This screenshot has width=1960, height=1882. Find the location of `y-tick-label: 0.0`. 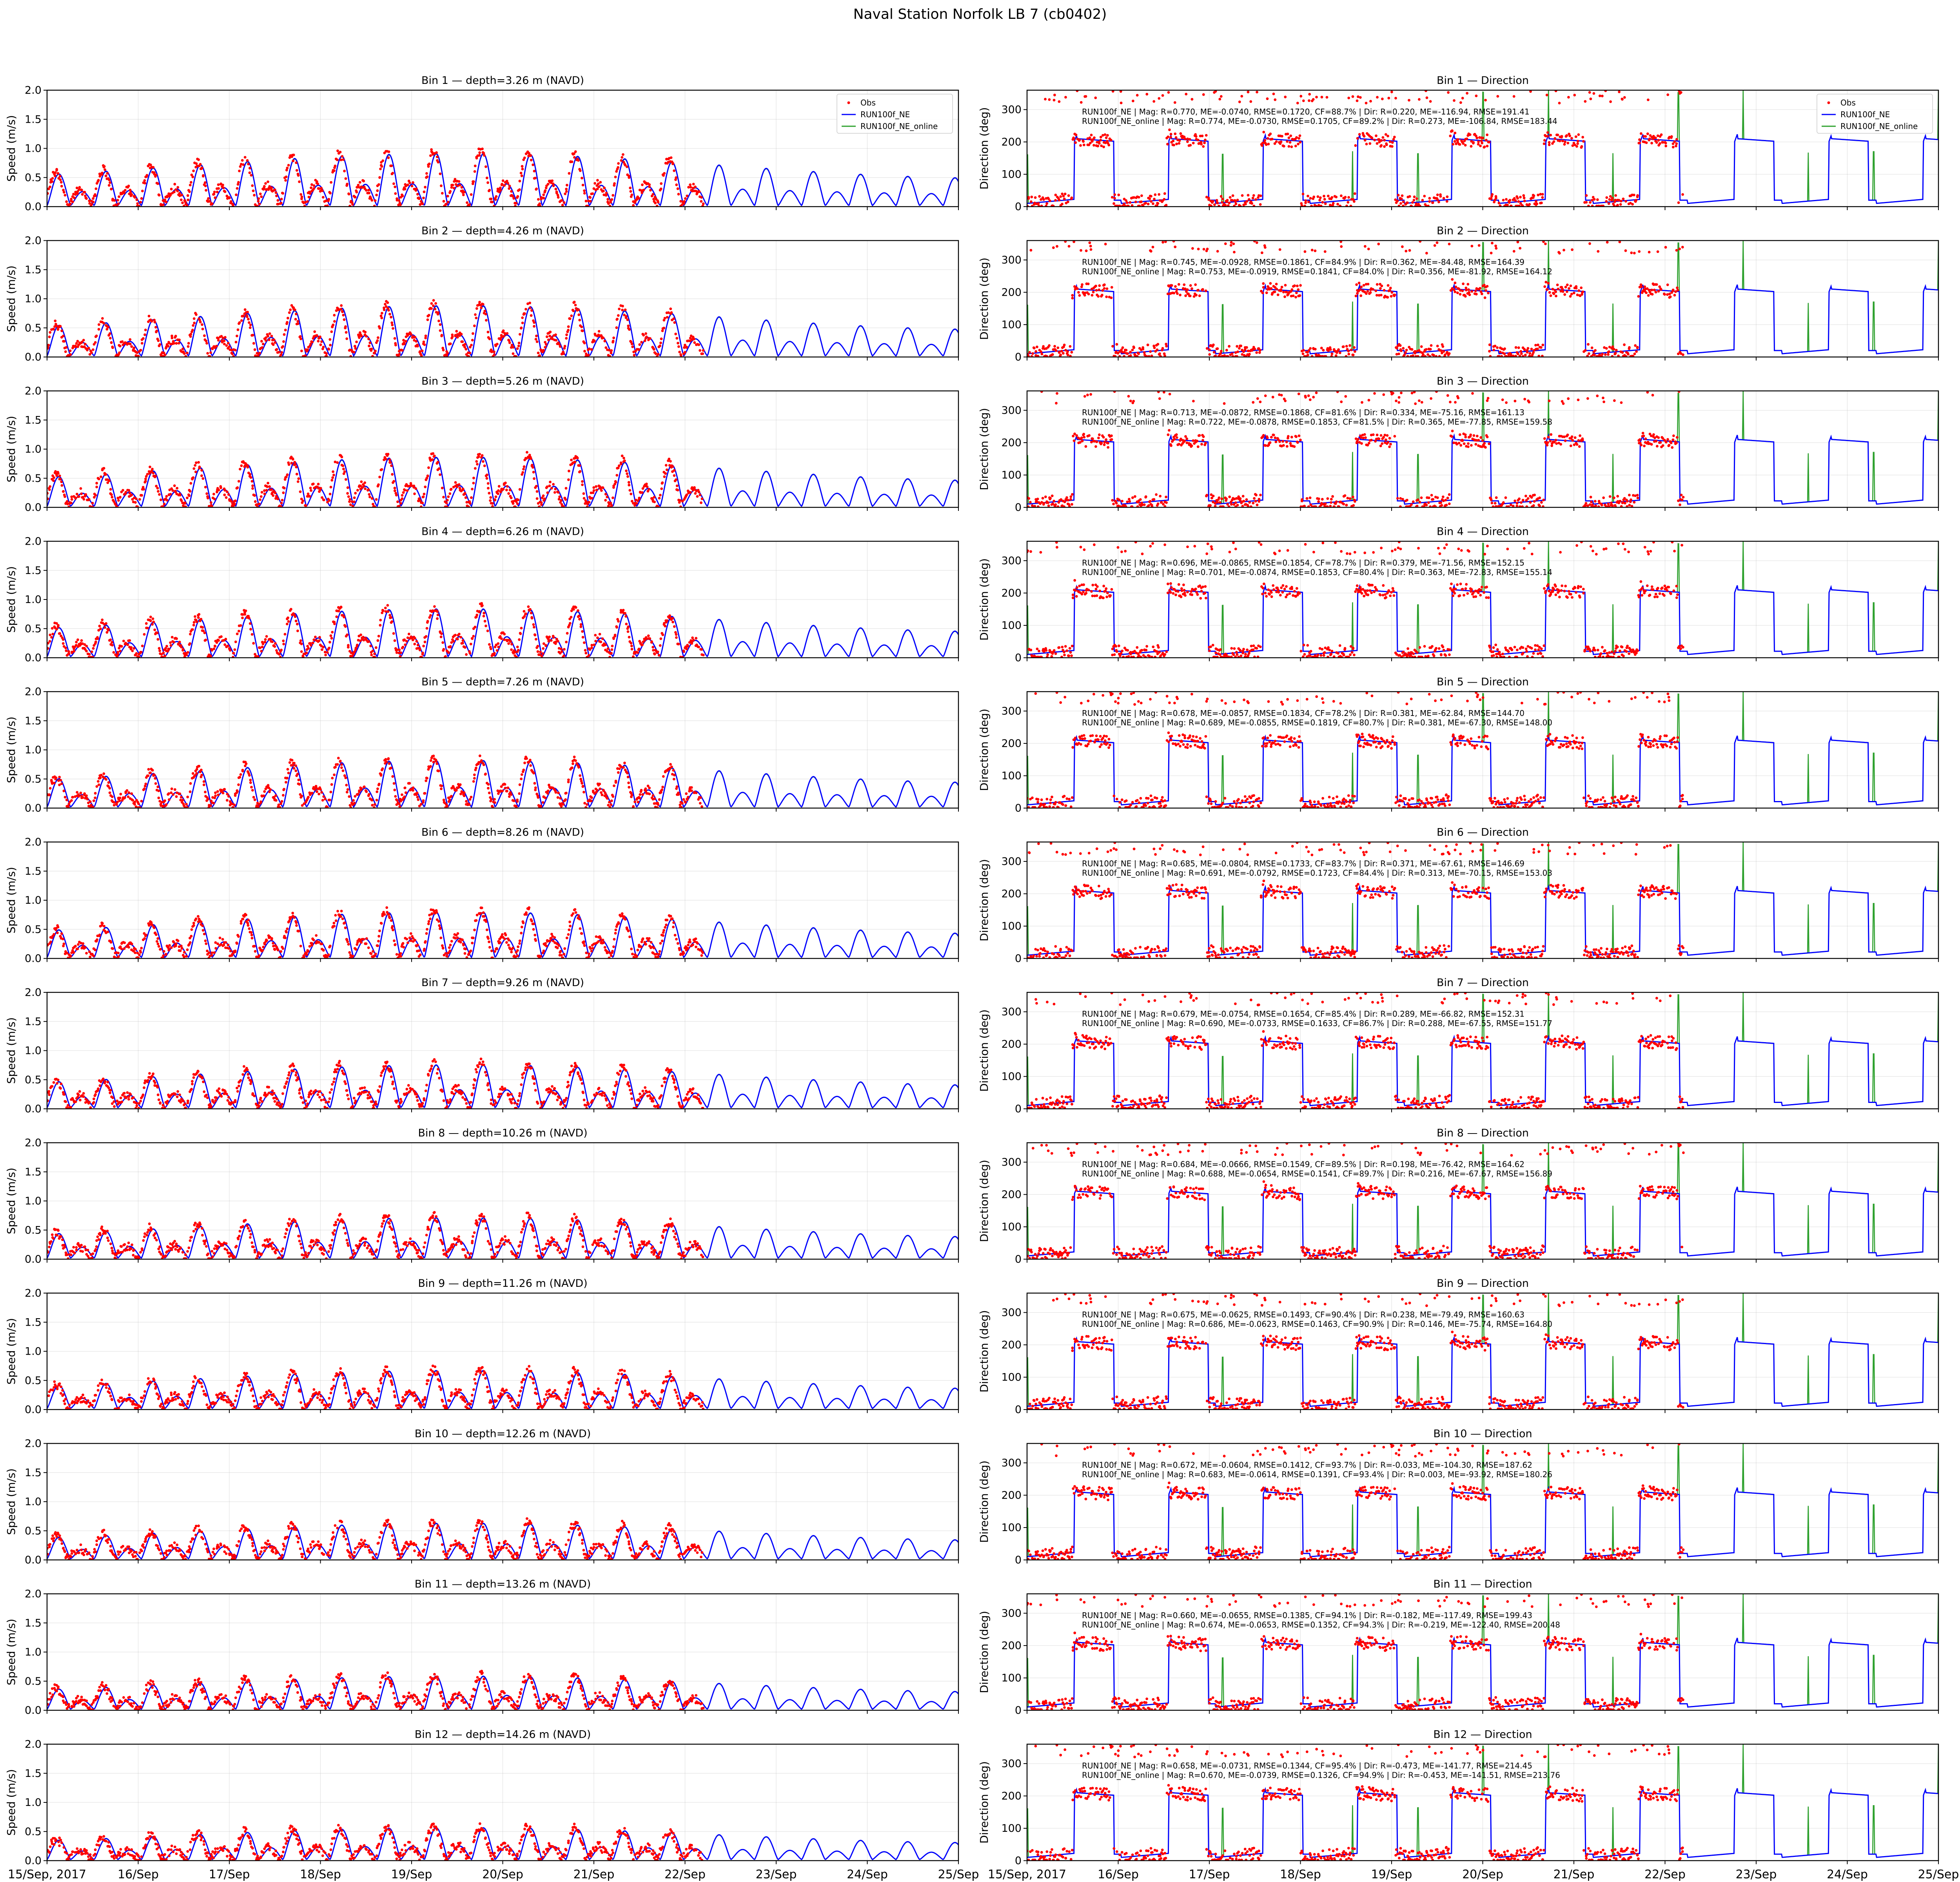

y-tick-label: 0.0 is located at coordinates (33, 357).